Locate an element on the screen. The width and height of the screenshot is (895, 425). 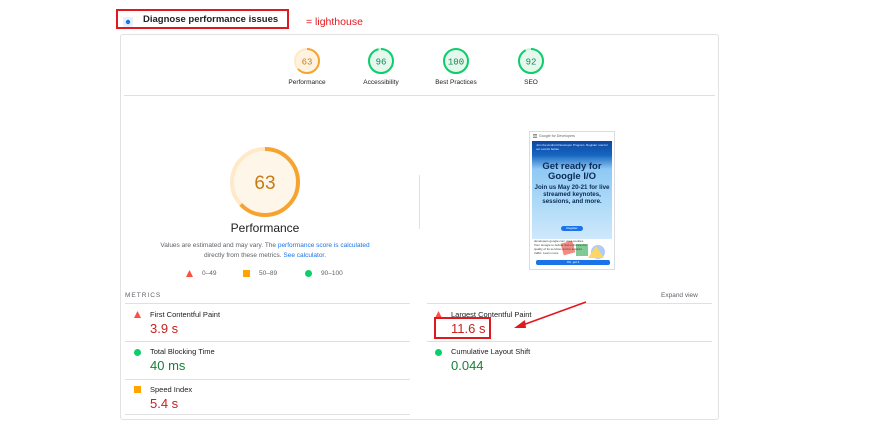
gauge-score: 63 is located at coordinates (307, 63).